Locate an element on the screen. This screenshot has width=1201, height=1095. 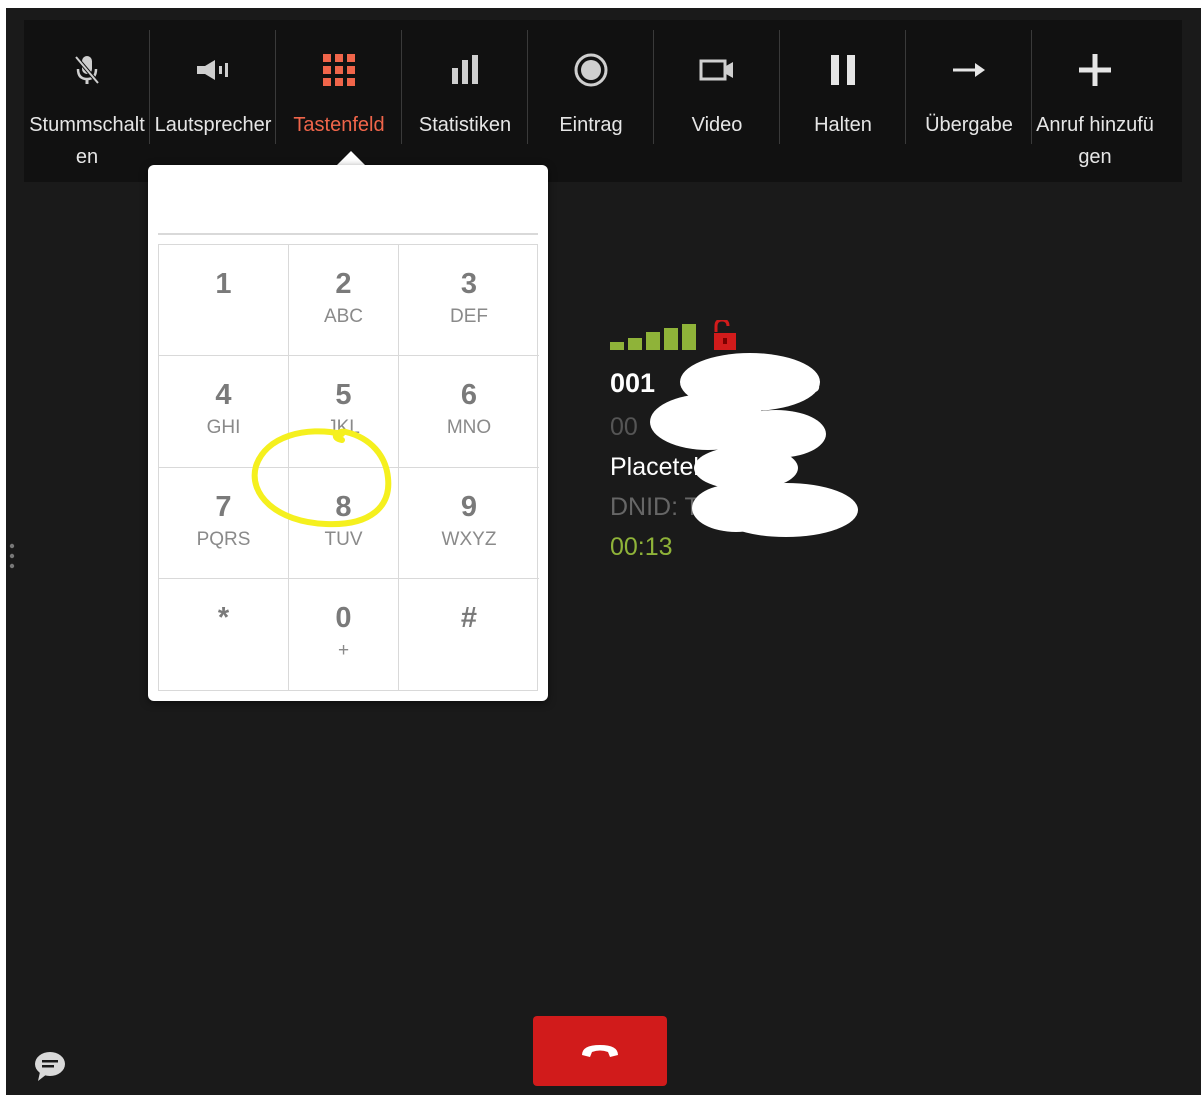
caller-number-prefix: 001 is located at coordinates (633, 383).